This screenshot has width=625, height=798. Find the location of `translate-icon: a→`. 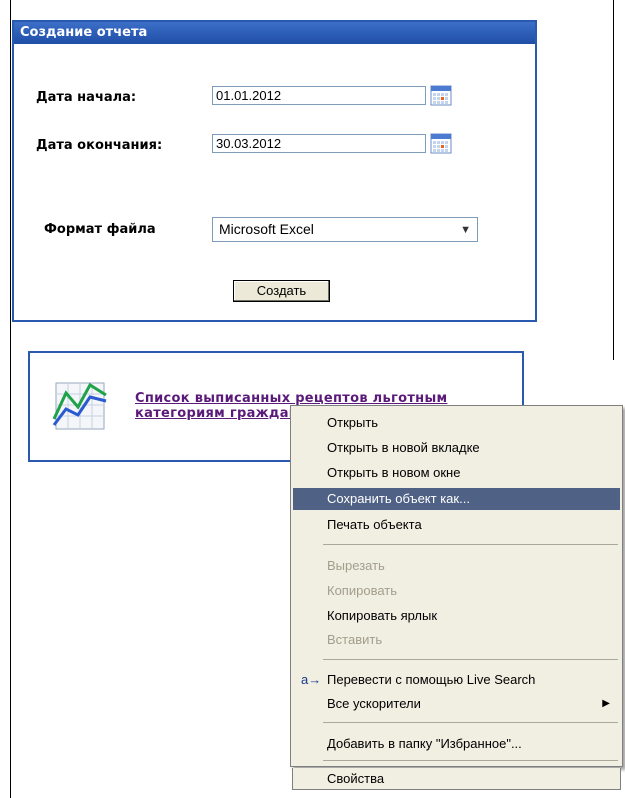

translate-icon: a→ is located at coordinates (311, 679).